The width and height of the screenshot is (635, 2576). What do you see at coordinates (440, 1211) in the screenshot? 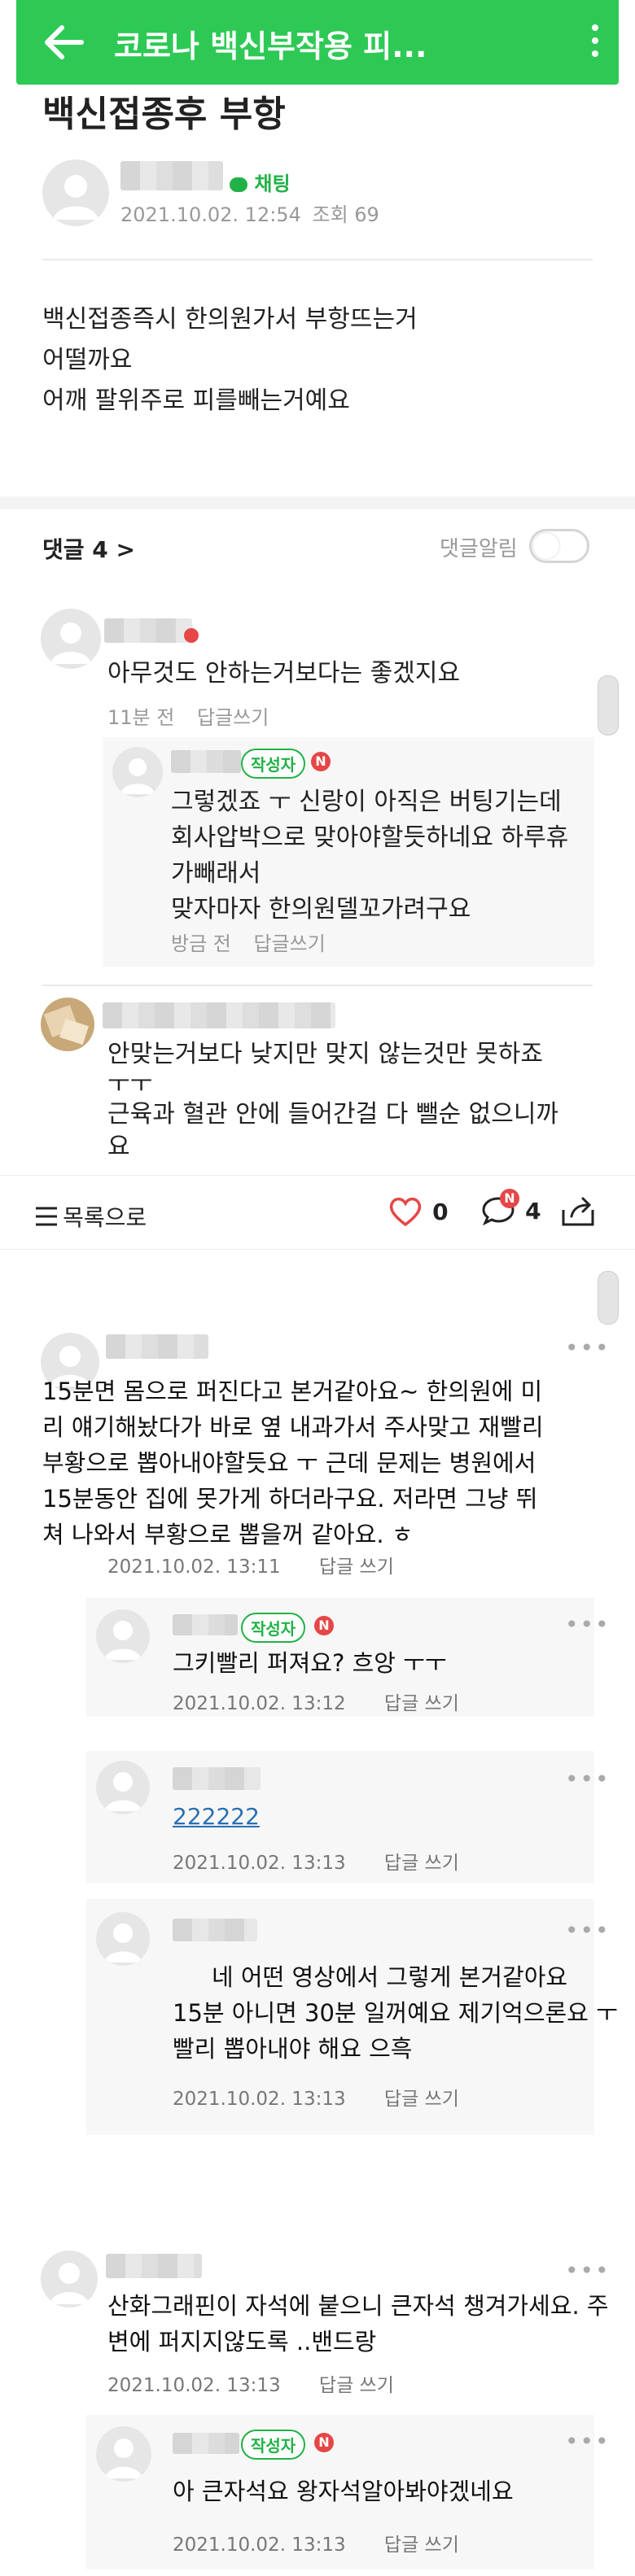
I see `like-count: 0` at bounding box center [440, 1211].